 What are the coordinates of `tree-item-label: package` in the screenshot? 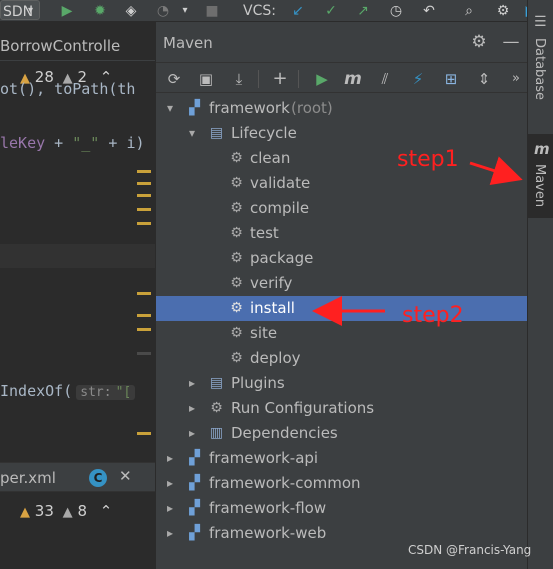 It's located at (282, 258).